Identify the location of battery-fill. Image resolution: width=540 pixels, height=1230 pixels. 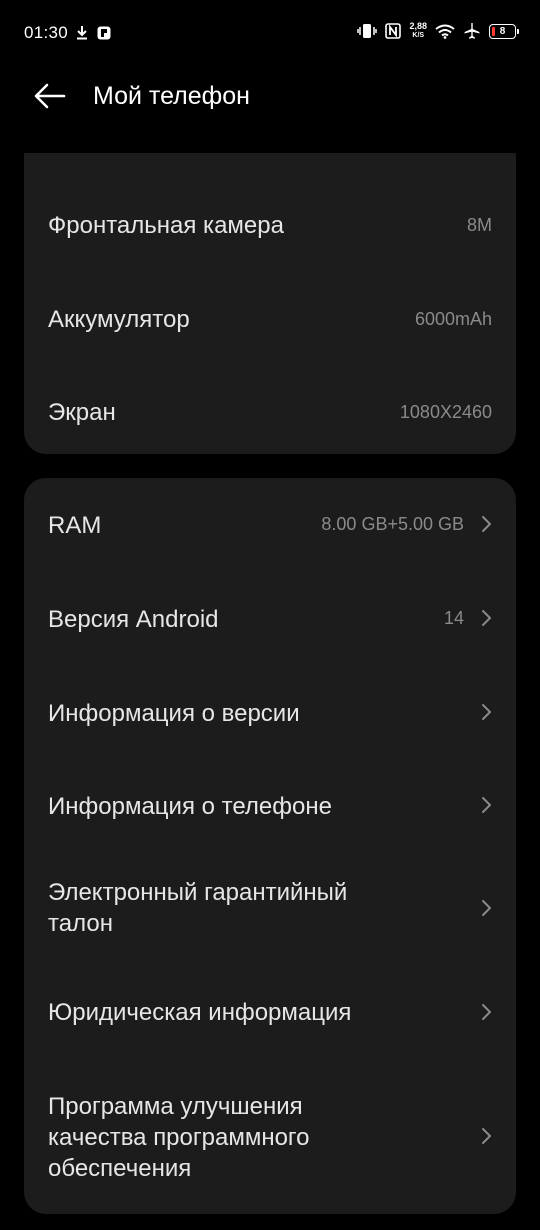
(493, 31).